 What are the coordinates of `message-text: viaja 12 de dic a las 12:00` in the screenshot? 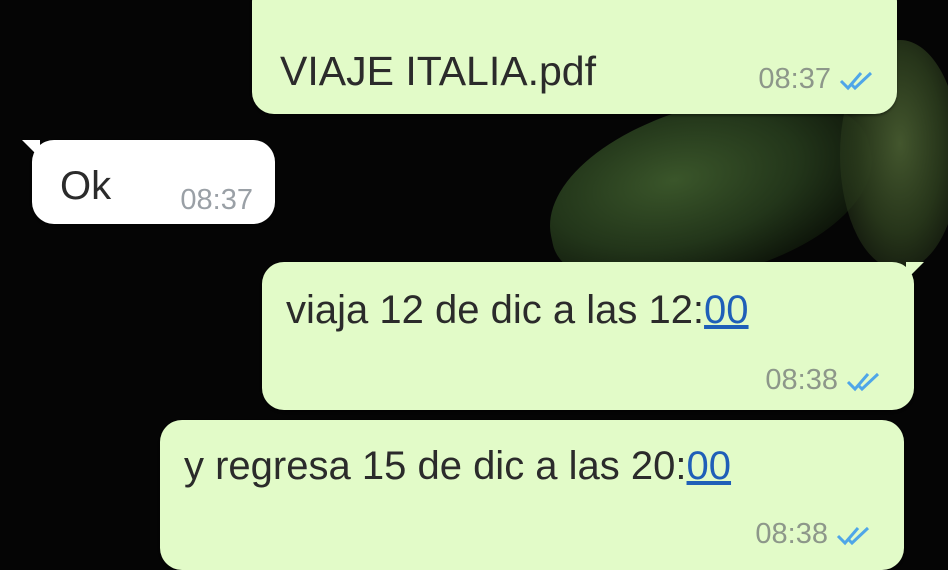 It's located at (517, 310).